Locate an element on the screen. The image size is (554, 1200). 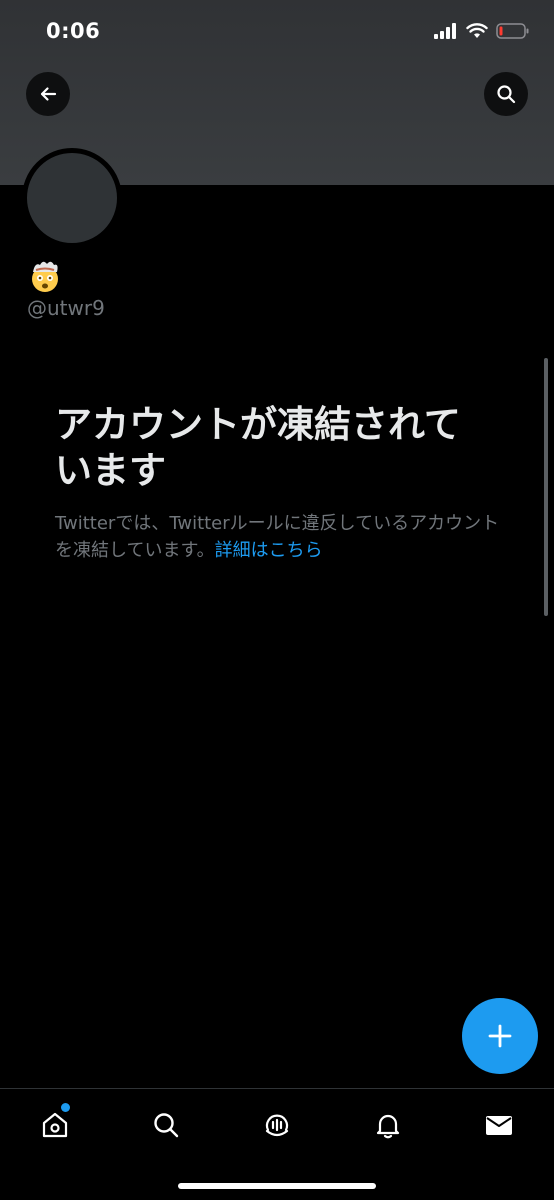
learn-more-link: 詳細はこちら is located at coordinates (269, 550).